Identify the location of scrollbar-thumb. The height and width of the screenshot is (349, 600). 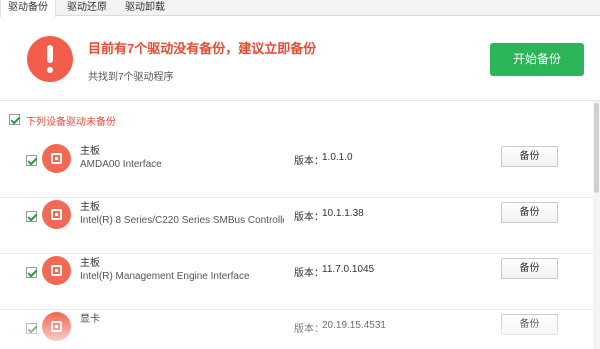
(596, 148).